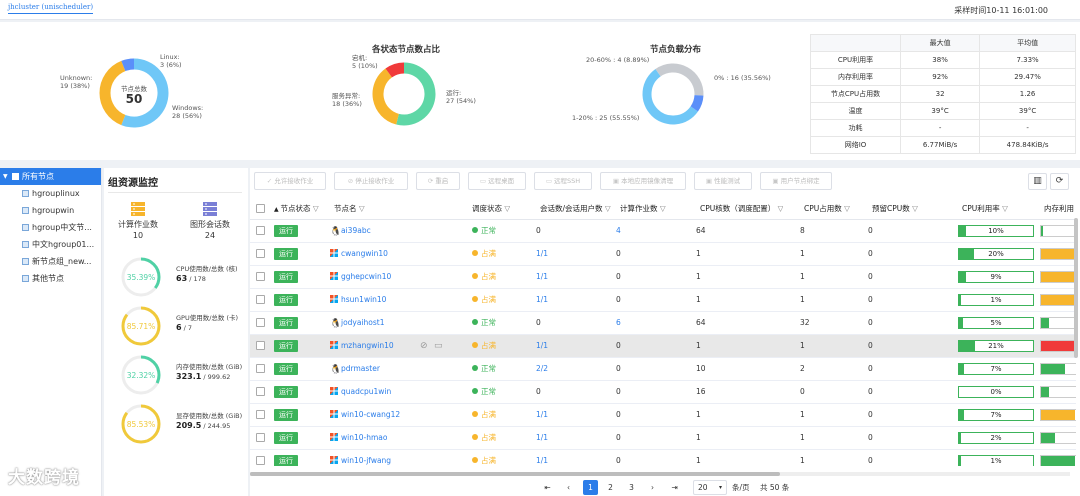 The height and width of the screenshot is (496, 1080). What do you see at coordinates (497, 181) in the screenshot?
I see `toolbar-button: ▭ 远程桌面` at bounding box center [497, 181].